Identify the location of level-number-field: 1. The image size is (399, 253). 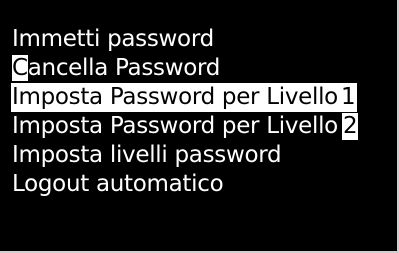
(348, 97).